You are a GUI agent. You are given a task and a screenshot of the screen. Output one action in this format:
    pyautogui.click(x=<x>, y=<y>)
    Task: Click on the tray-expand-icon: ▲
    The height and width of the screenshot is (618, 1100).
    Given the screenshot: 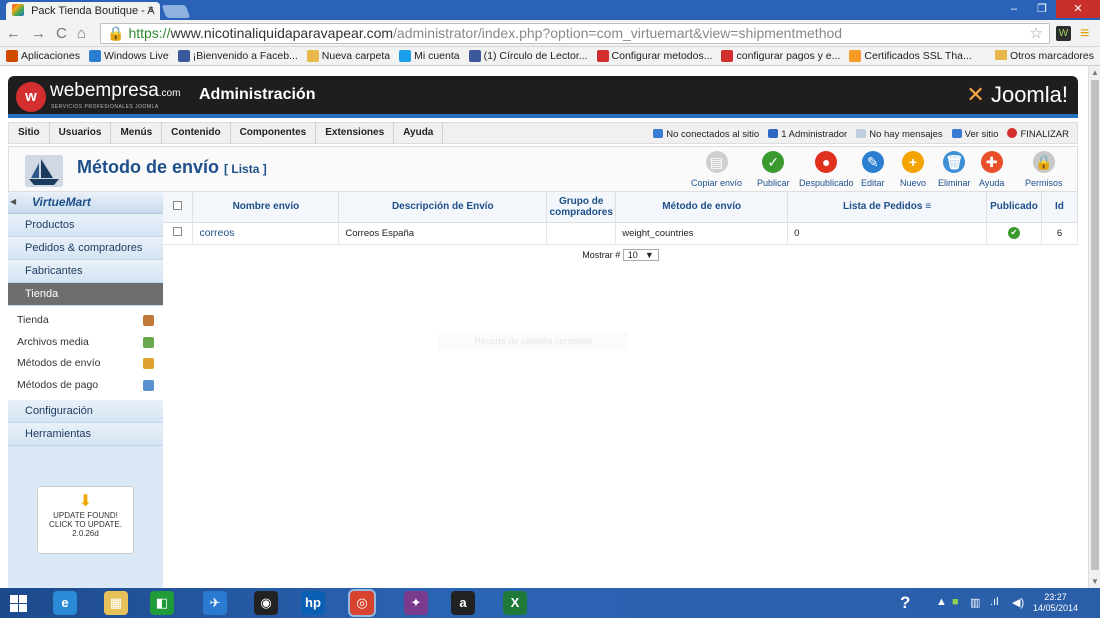 What is the action you would take?
    pyautogui.click(x=941, y=602)
    